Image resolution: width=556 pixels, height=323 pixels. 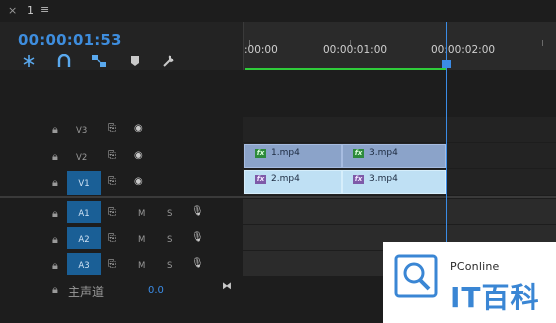 I want to click on clip-name: 1.mp4, so click(x=285, y=153).